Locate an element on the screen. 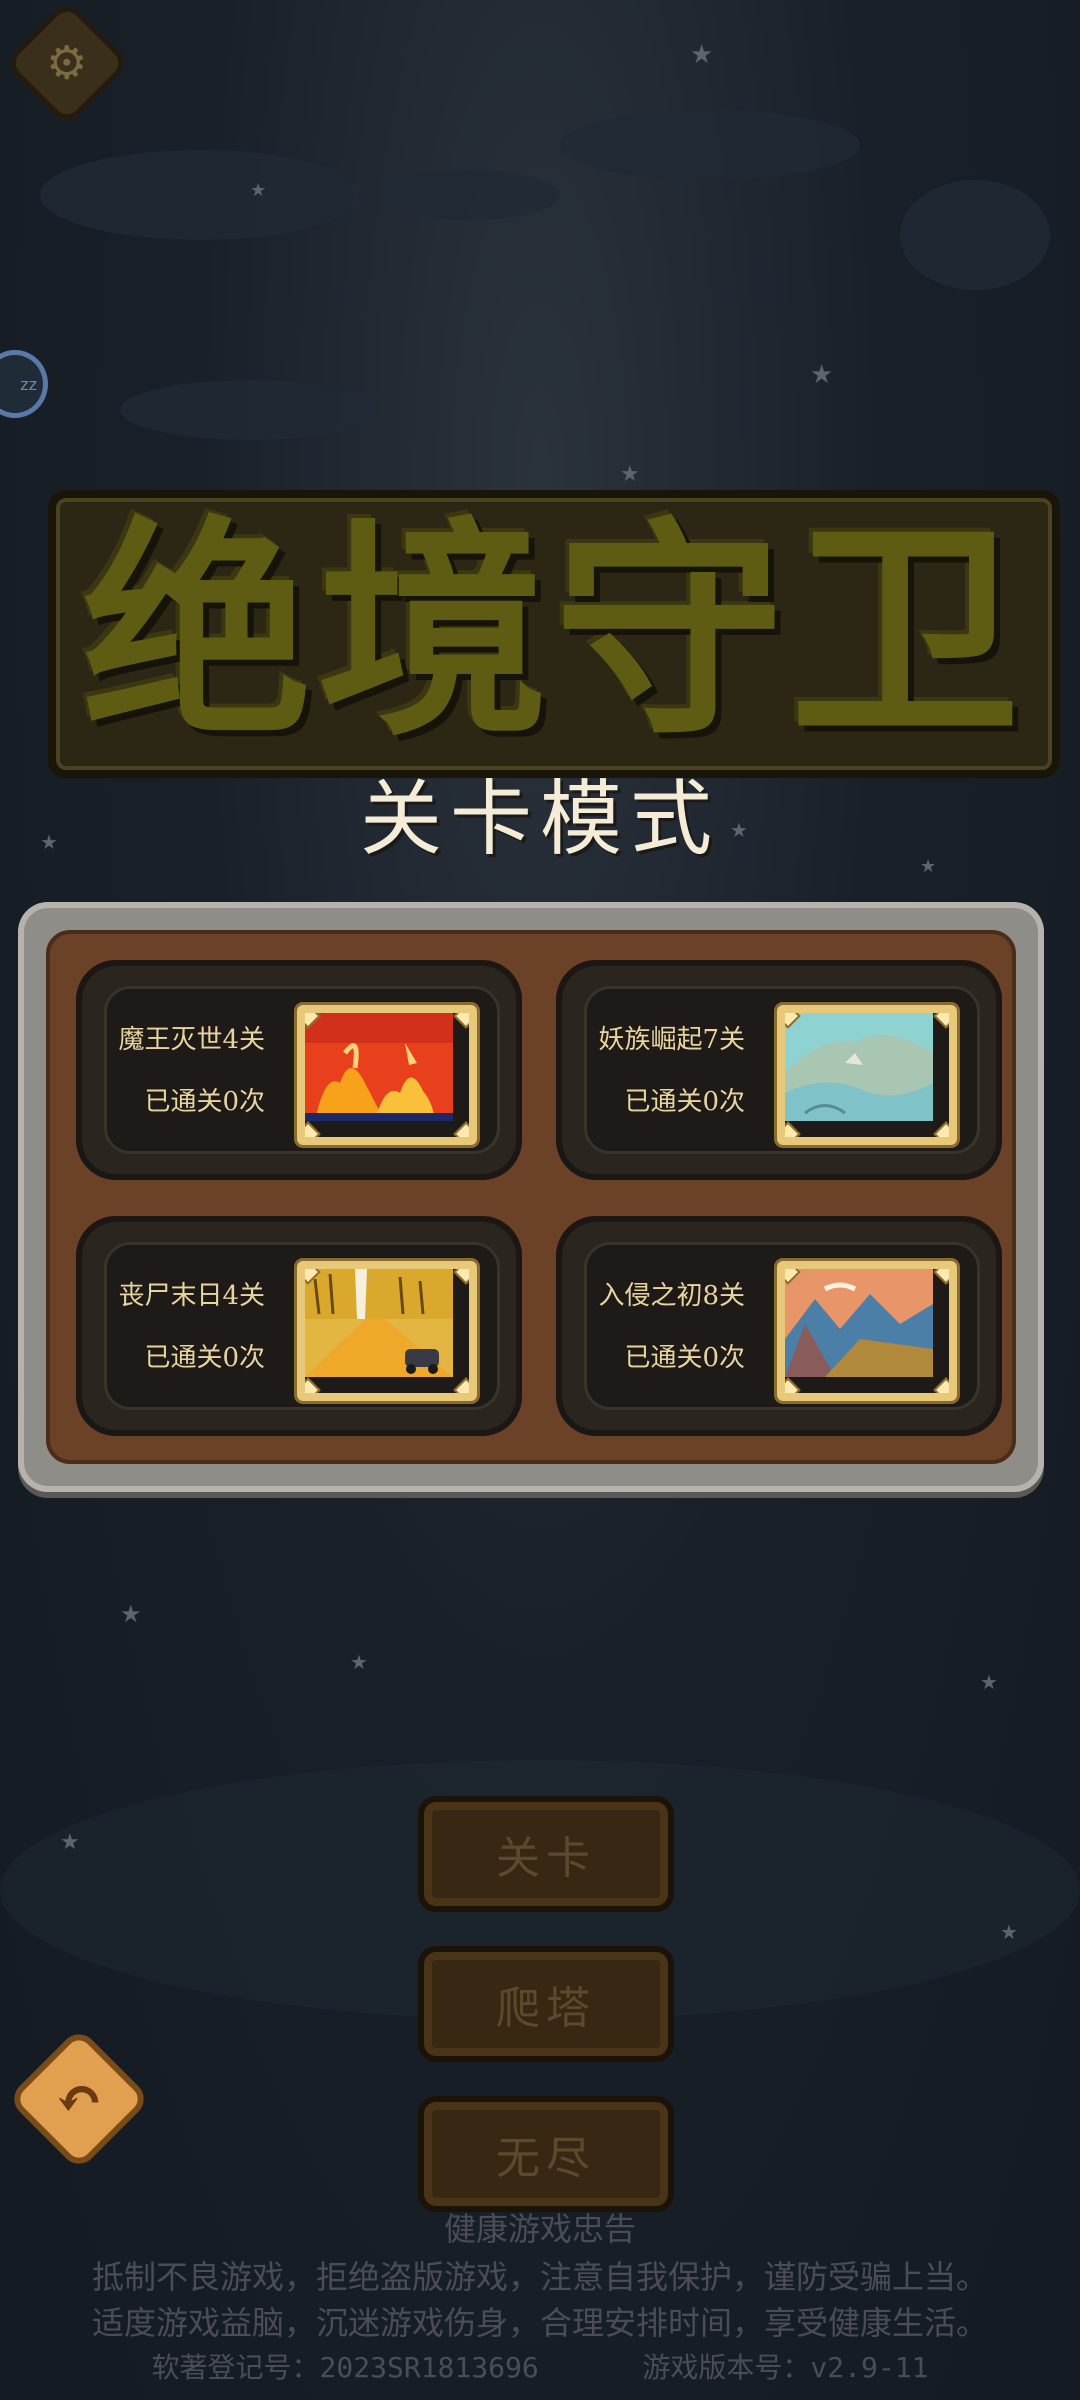 The height and width of the screenshot is (2400, 1080). mode-button-levels: 关卡 is located at coordinates (546, 1854).